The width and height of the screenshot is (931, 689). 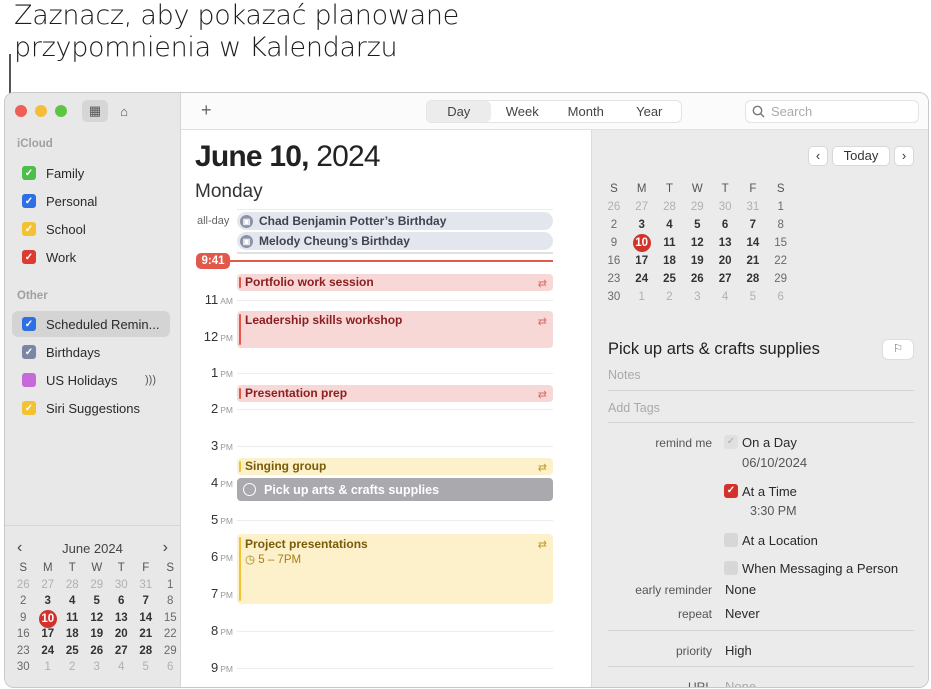 I want to click on event-singing-group: Singing group ⇄, so click(x=395, y=466).